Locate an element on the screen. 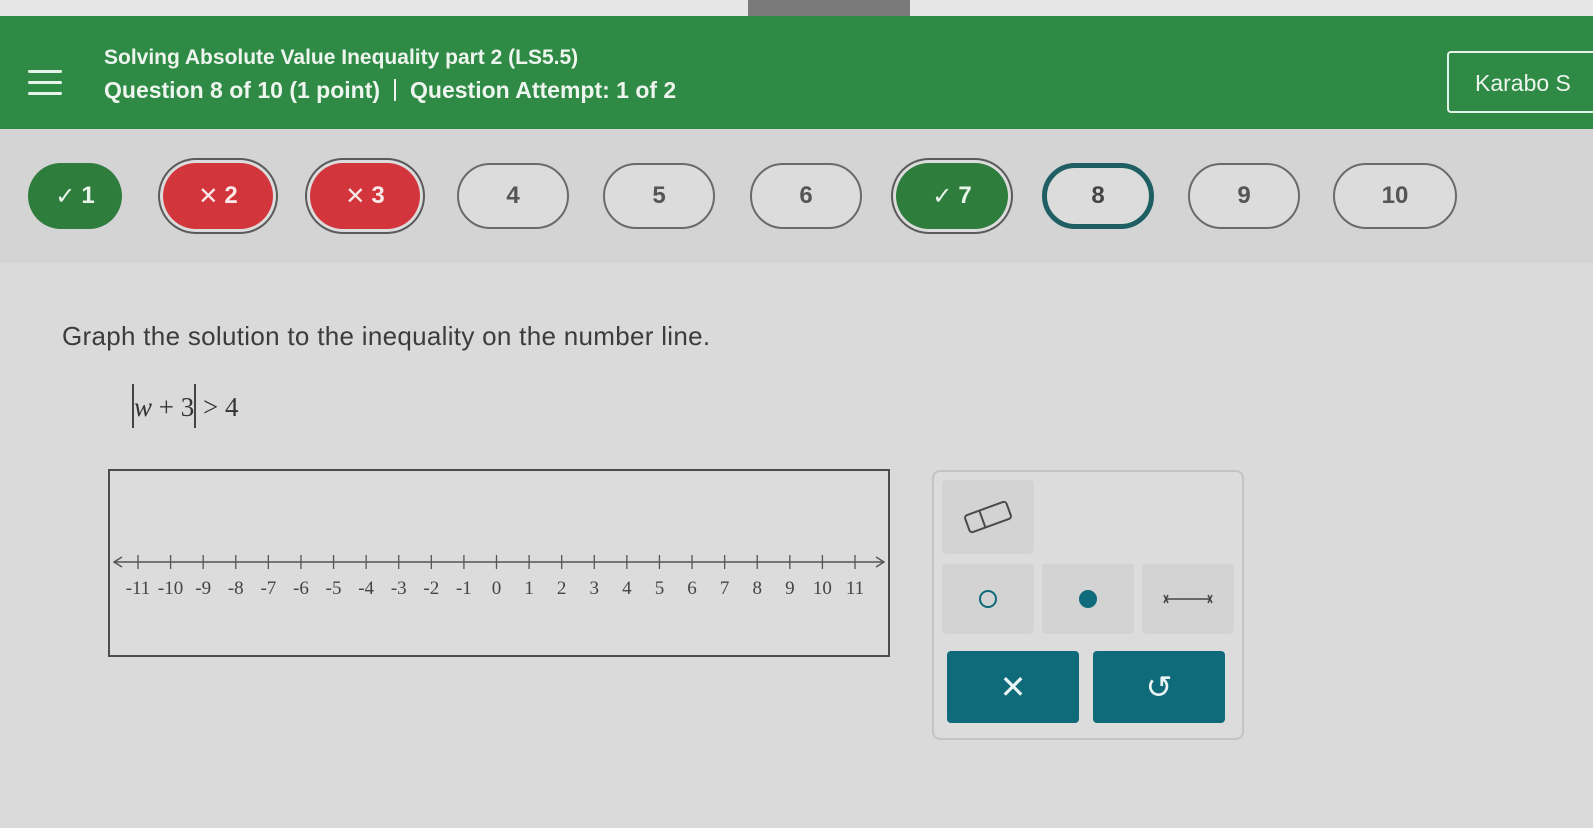 This screenshot has width=1593, height=828. question-nav-label: 9 is located at coordinates (1244, 195).